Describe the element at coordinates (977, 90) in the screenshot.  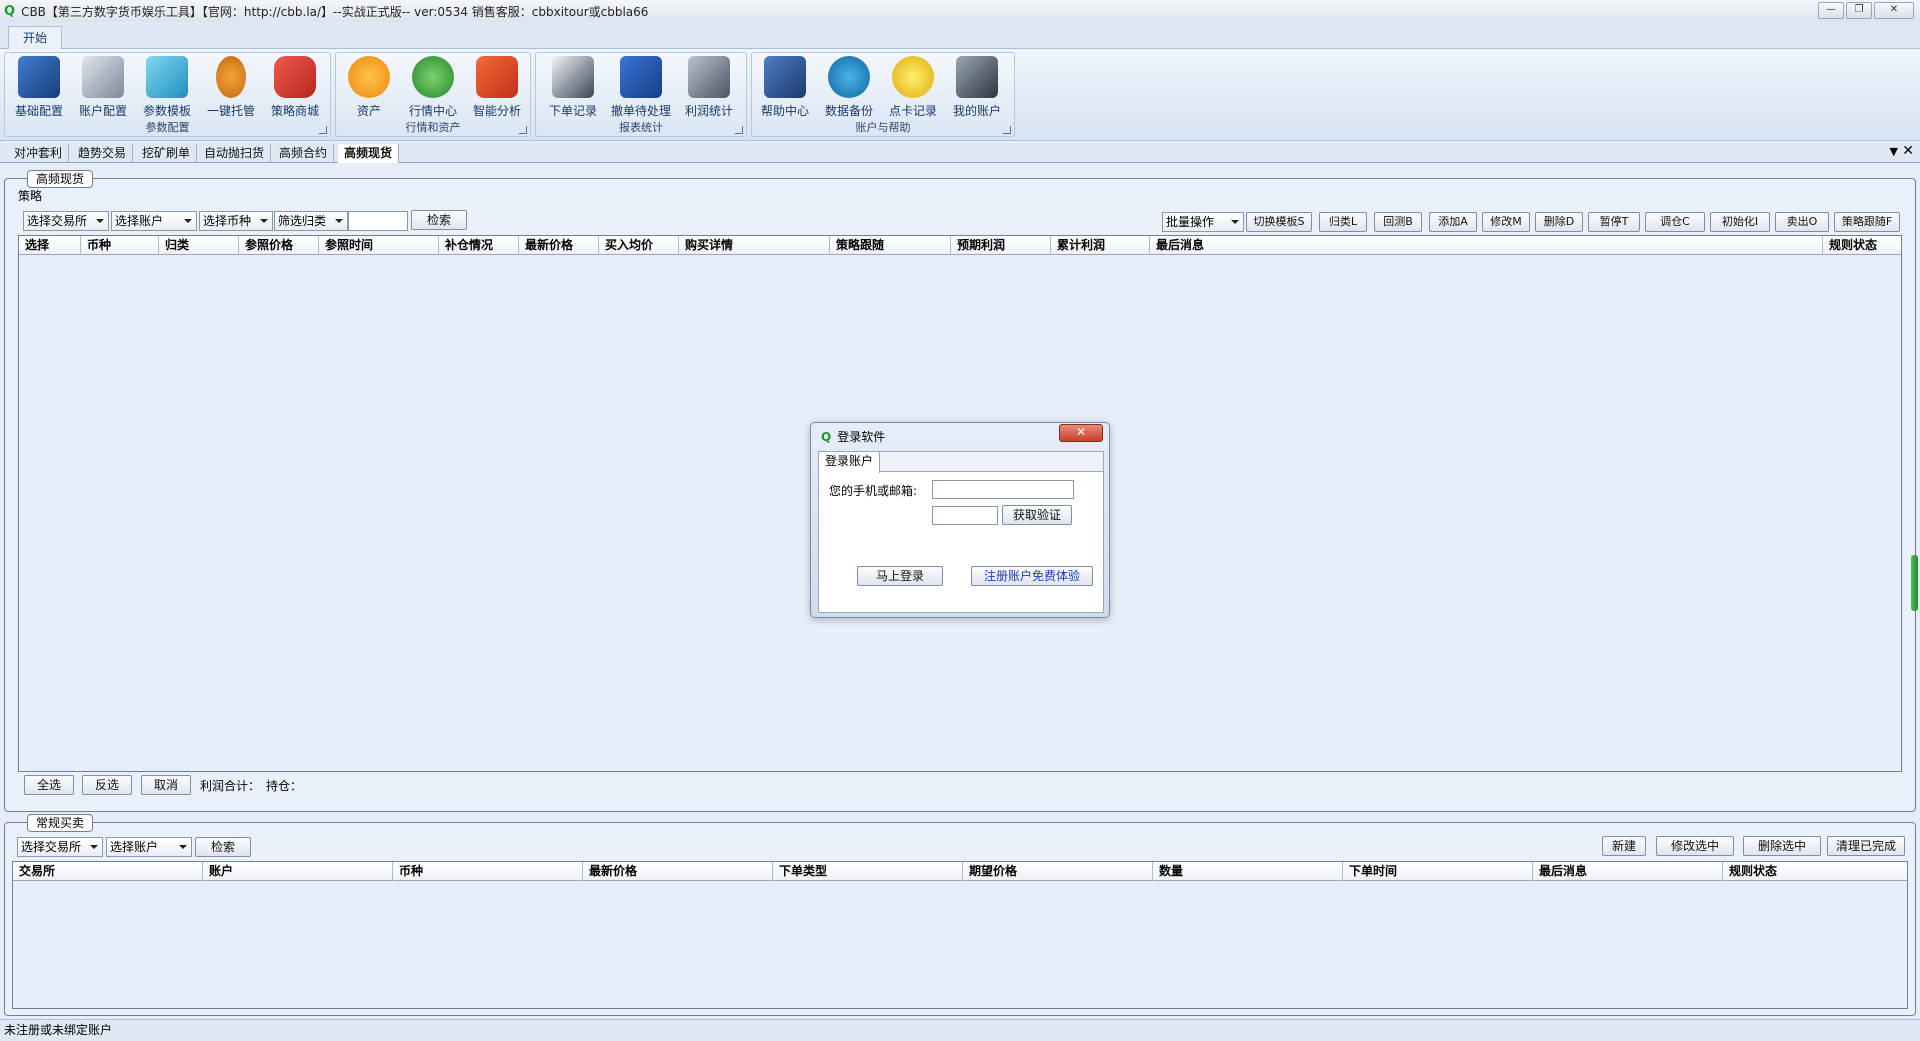
I see `my-account-button: 我的账户` at that location.